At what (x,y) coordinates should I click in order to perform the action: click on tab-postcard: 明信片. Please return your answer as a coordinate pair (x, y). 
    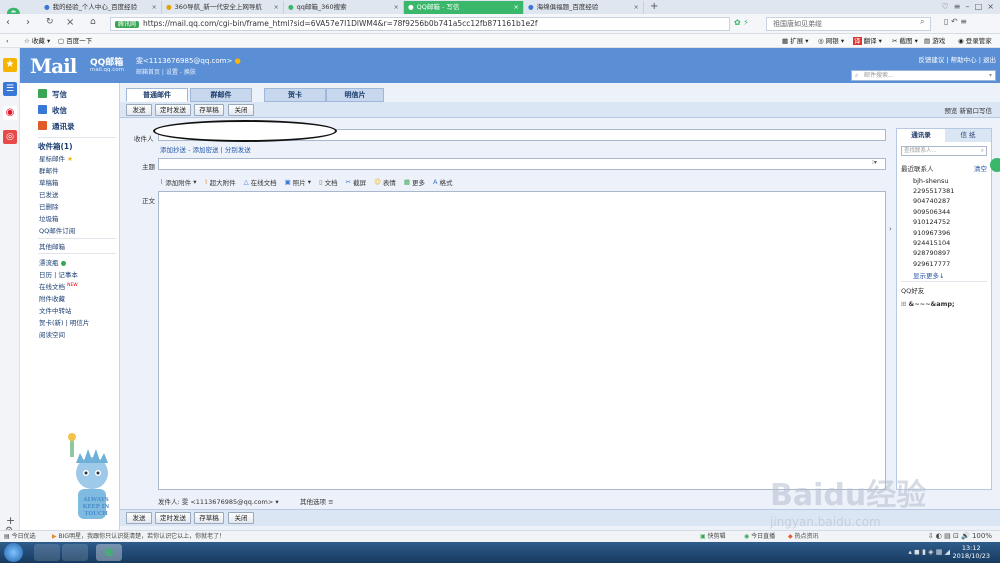
    Looking at the image, I should click on (355, 95).